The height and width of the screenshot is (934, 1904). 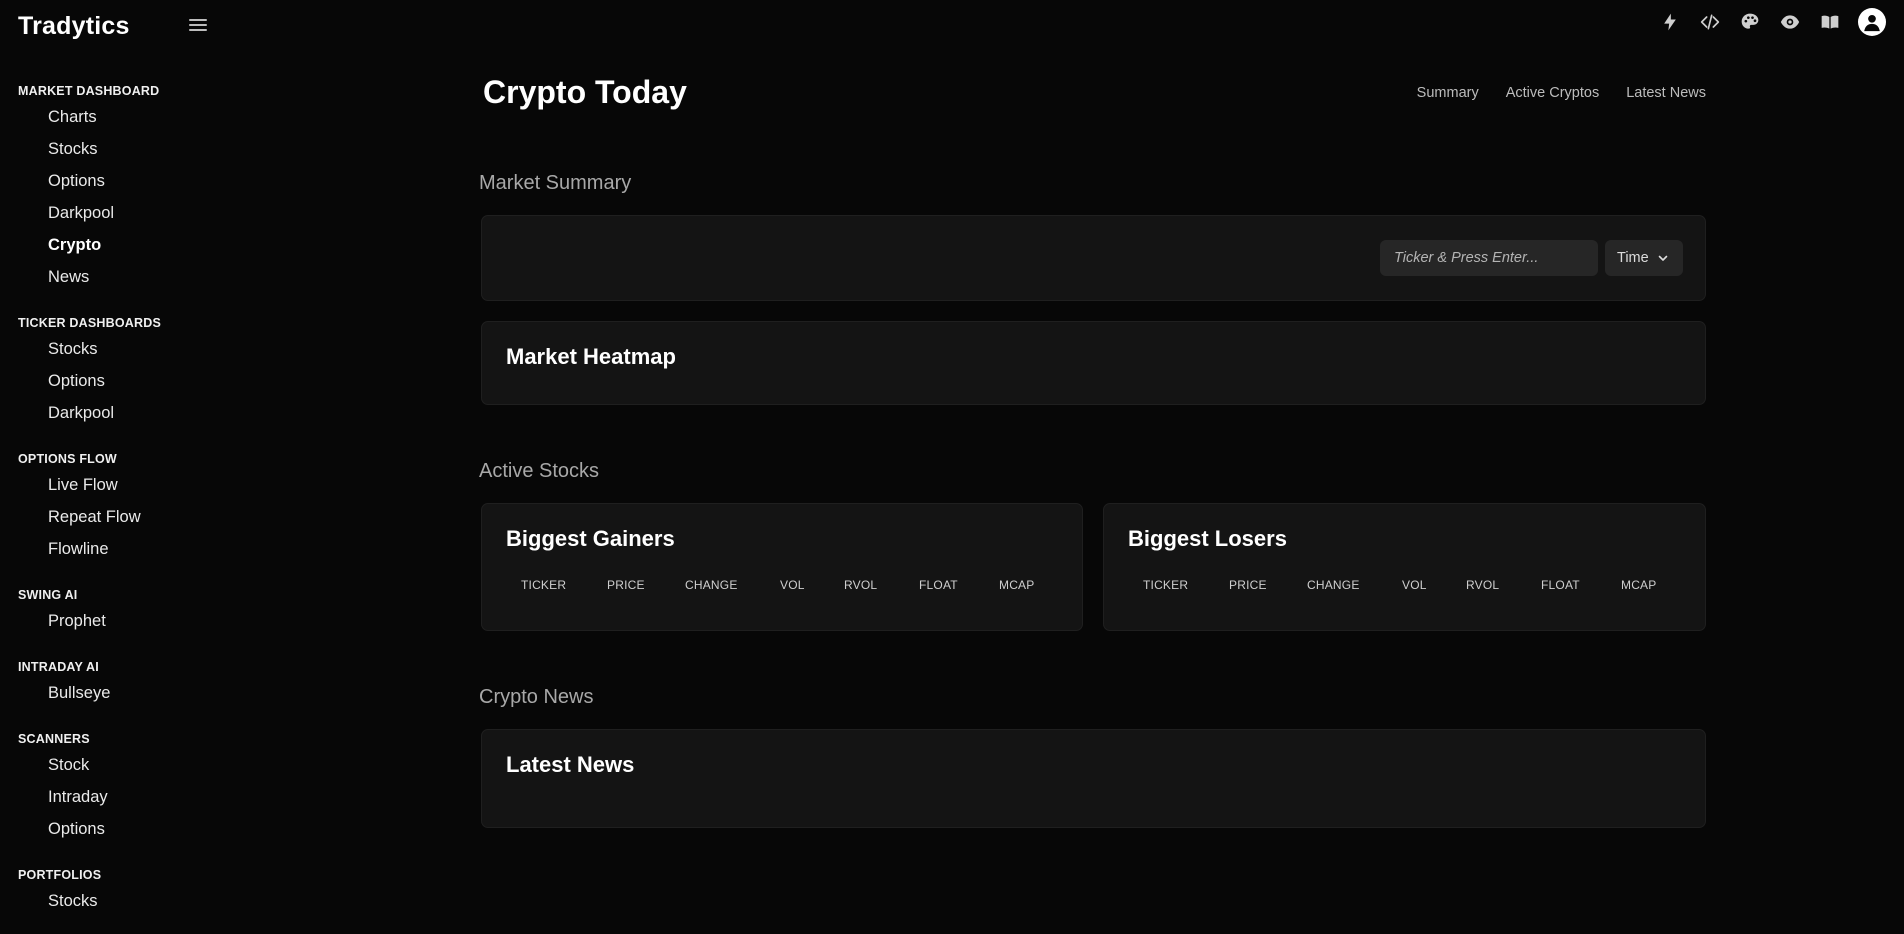 I want to click on sidebar-item-bullseye: Bullseye, so click(x=79, y=693).